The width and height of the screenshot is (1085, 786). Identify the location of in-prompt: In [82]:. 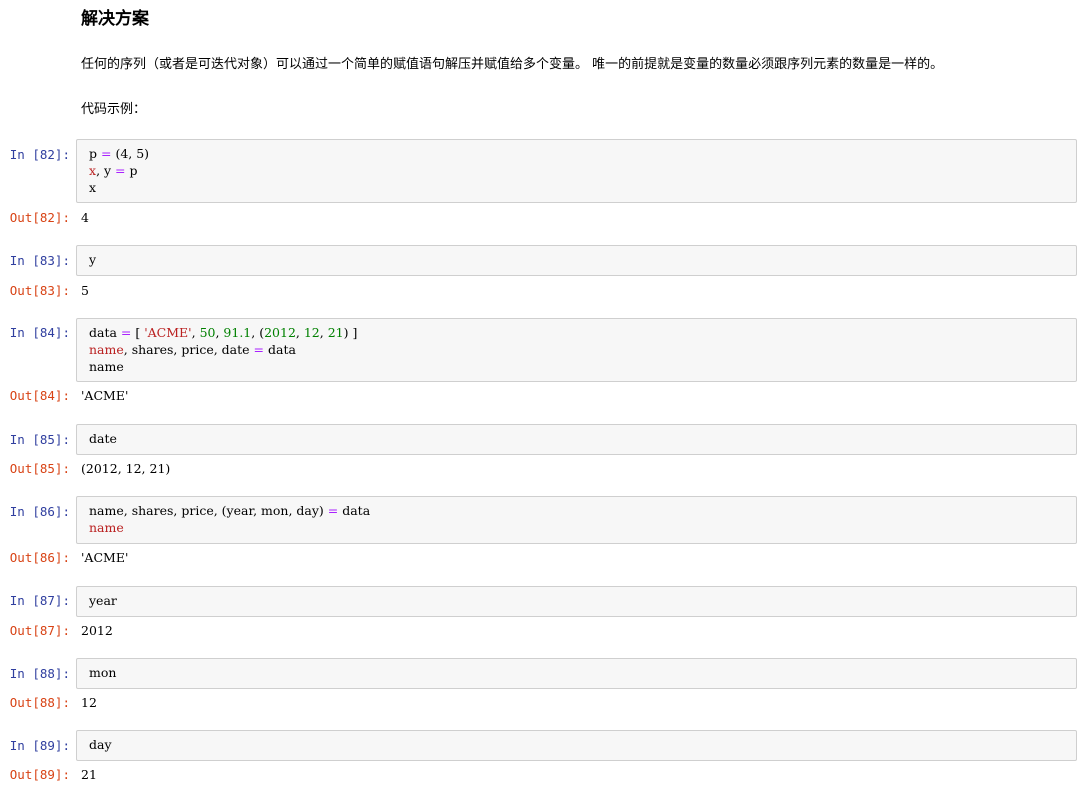
(39, 154).